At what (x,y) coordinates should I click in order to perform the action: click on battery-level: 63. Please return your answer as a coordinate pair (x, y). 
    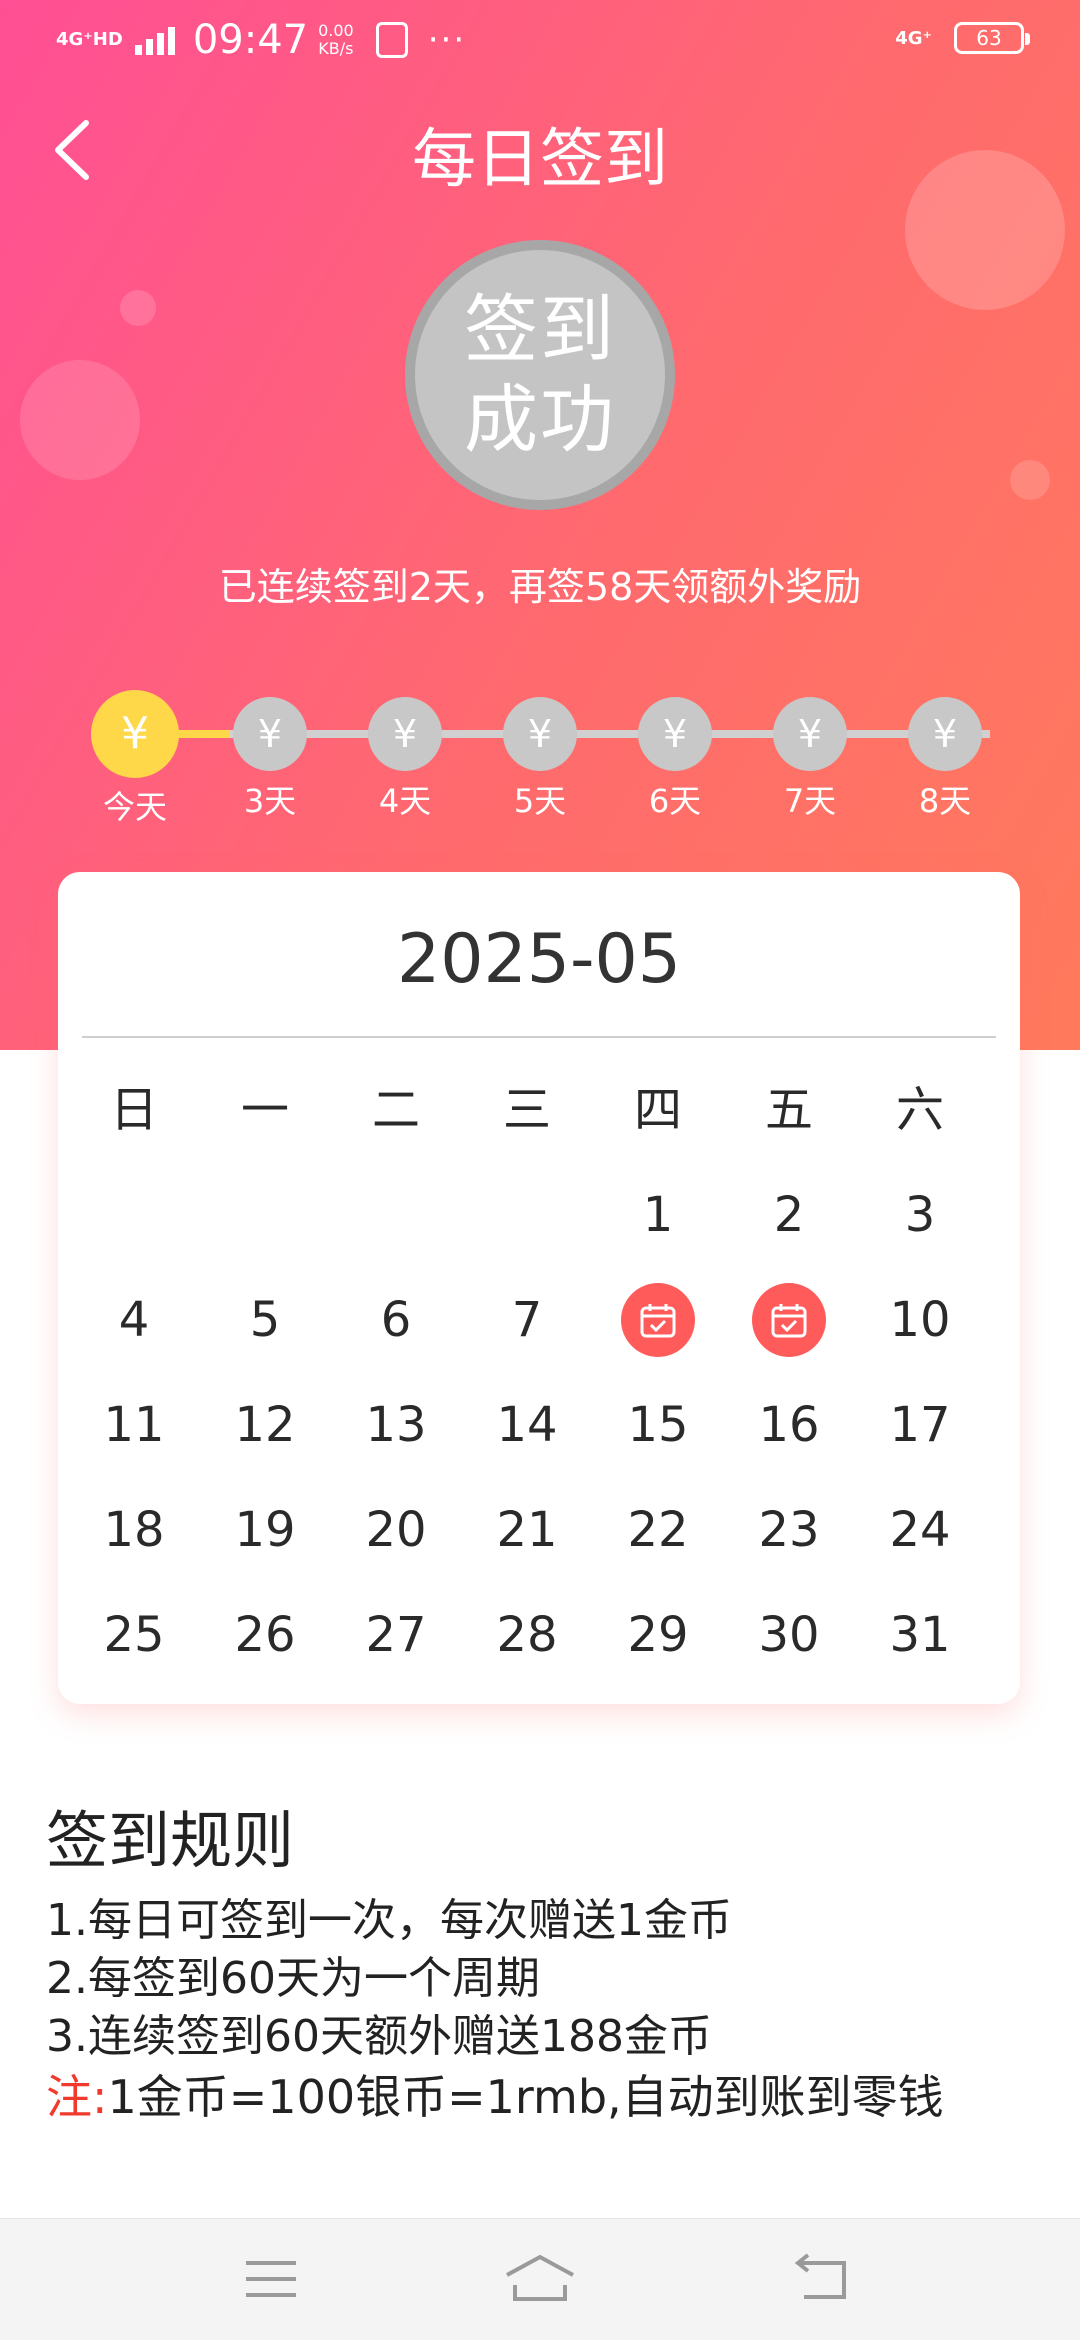
    Looking at the image, I should click on (989, 38).